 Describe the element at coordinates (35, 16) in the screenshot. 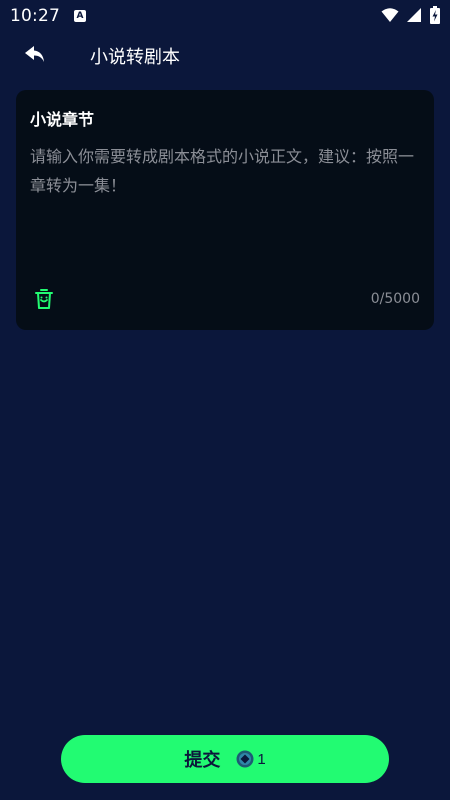

I see `status-time: 10:27` at that location.